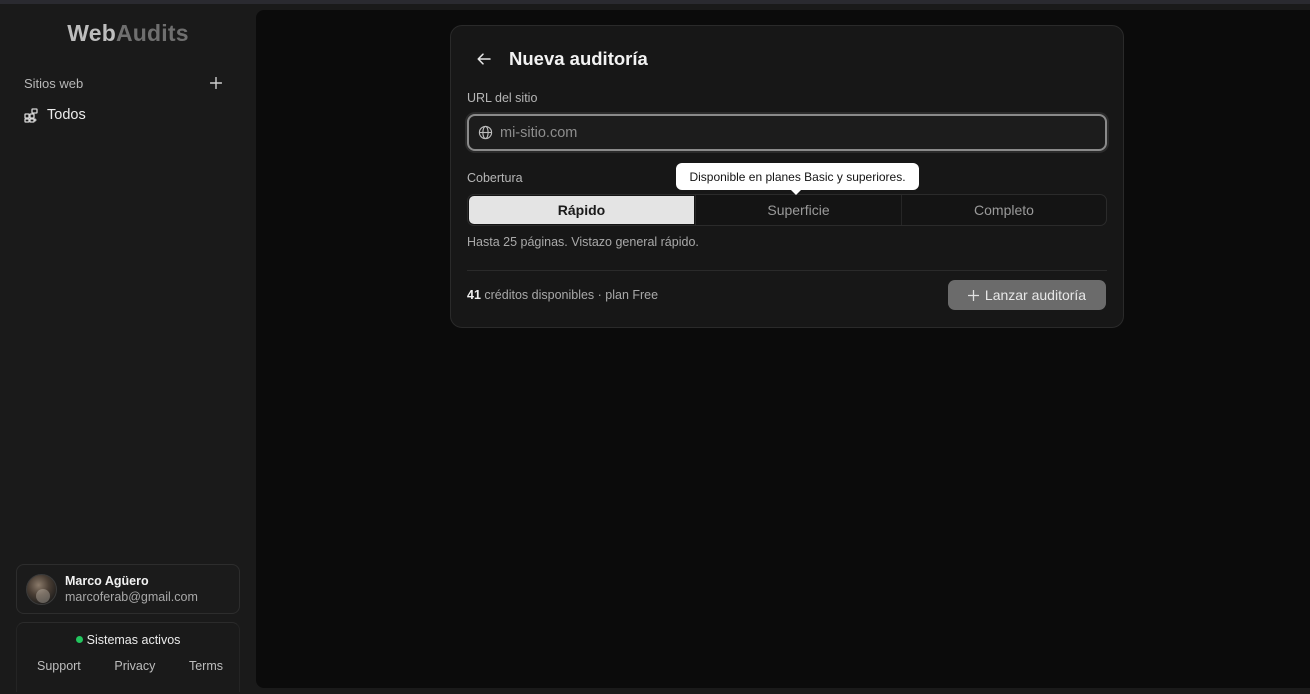 The height and width of the screenshot is (694, 1310). I want to click on coverage-selector: Rápido Superficie Completo, so click(787, 210).